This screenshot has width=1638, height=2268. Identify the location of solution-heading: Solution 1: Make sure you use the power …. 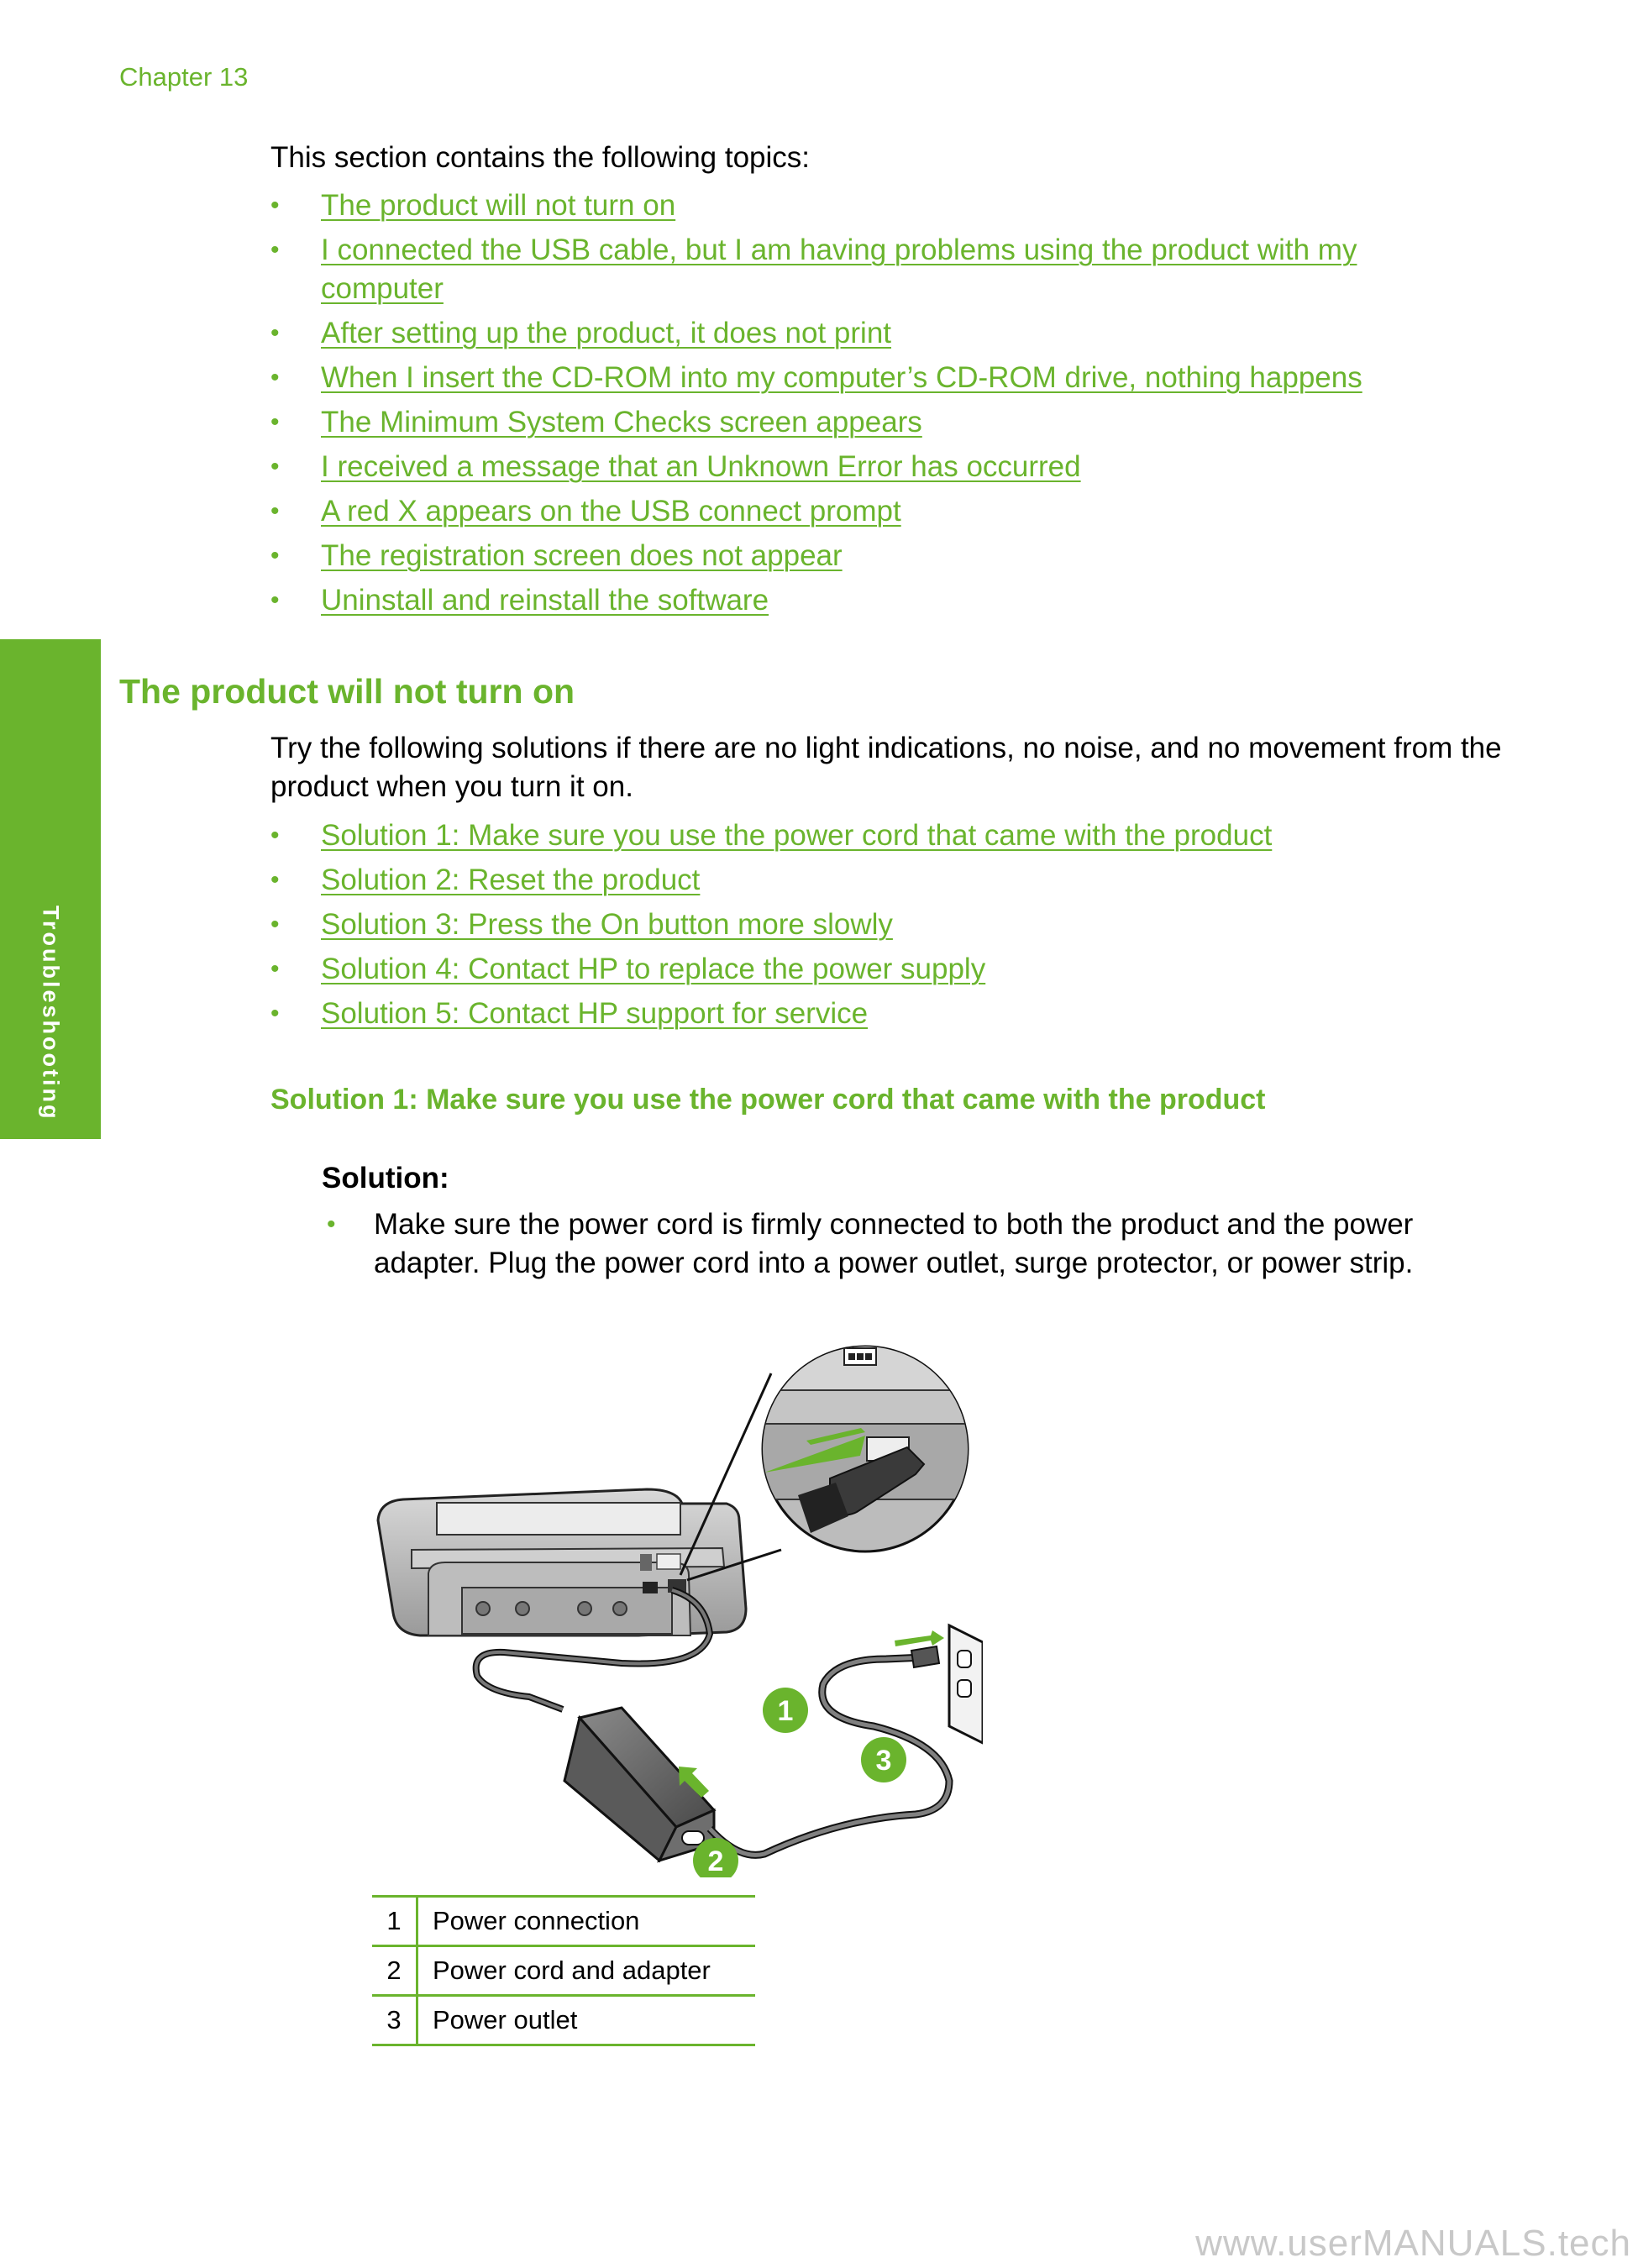
(768, 1100).